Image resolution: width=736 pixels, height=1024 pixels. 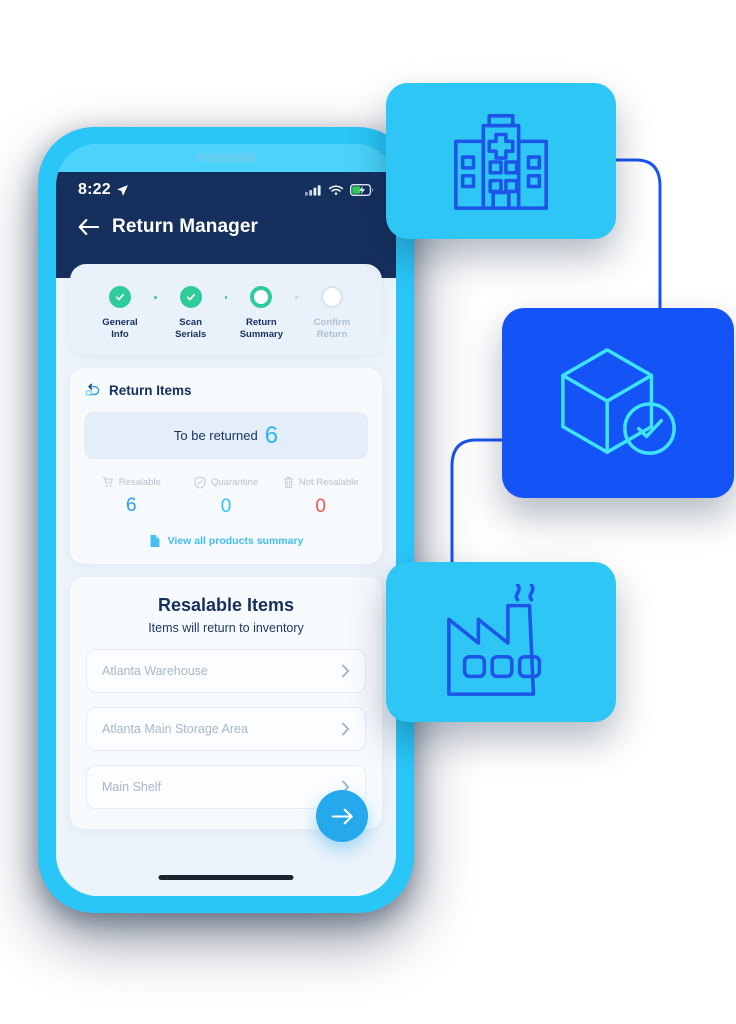 I want to click on return-items-header: Return Items, so click(x=226, y=390).